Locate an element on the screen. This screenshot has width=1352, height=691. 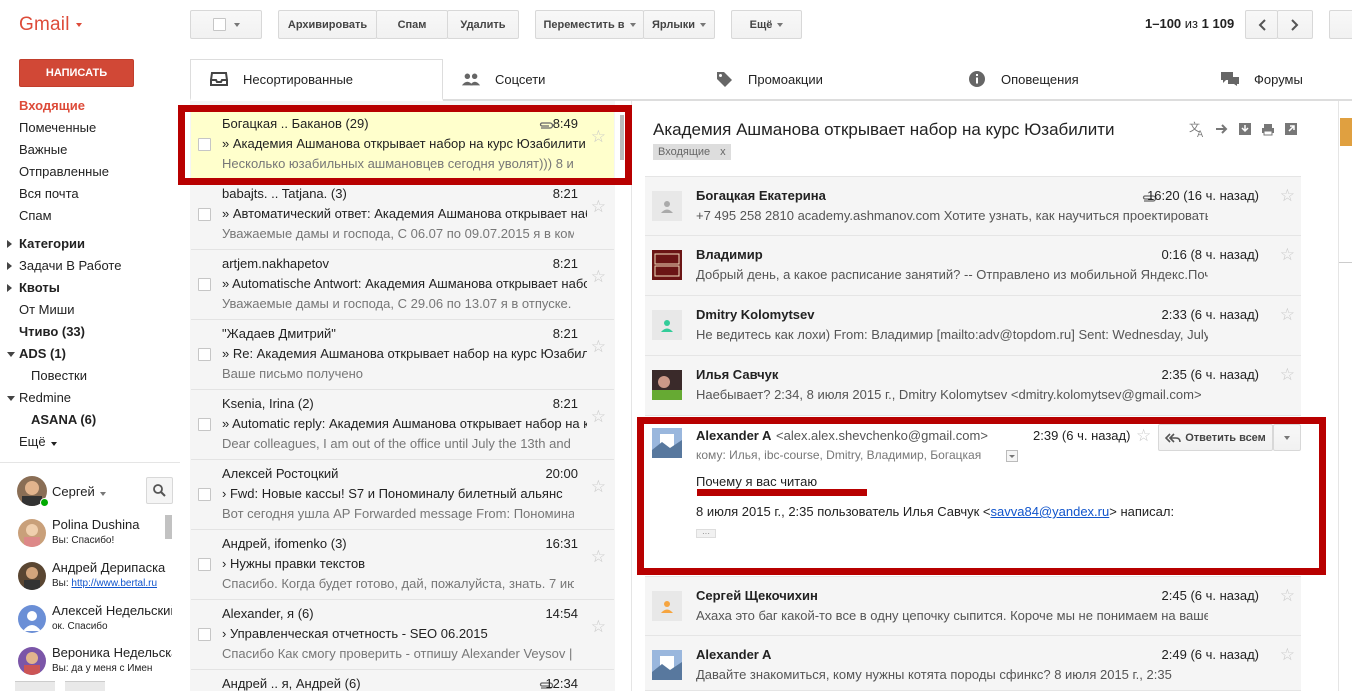
gmail-logo-text: Gmail is located at coordinates (44, 24).